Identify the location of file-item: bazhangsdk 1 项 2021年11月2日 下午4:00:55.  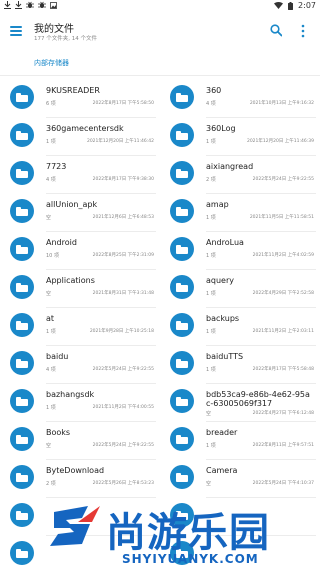
(80, 403).